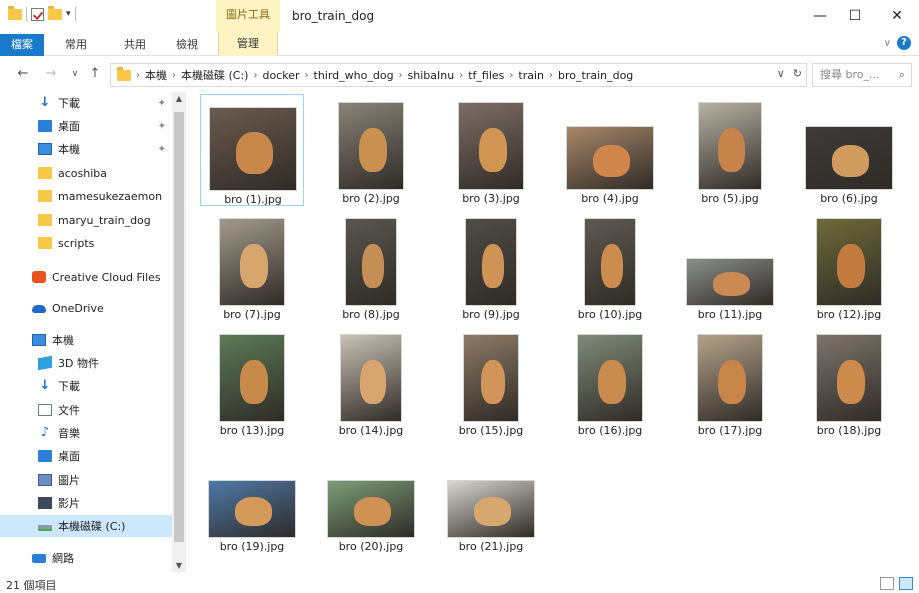 This screenshot has width=919, height=593. I want to click on scrollbar-thumb, so click(179, 327).